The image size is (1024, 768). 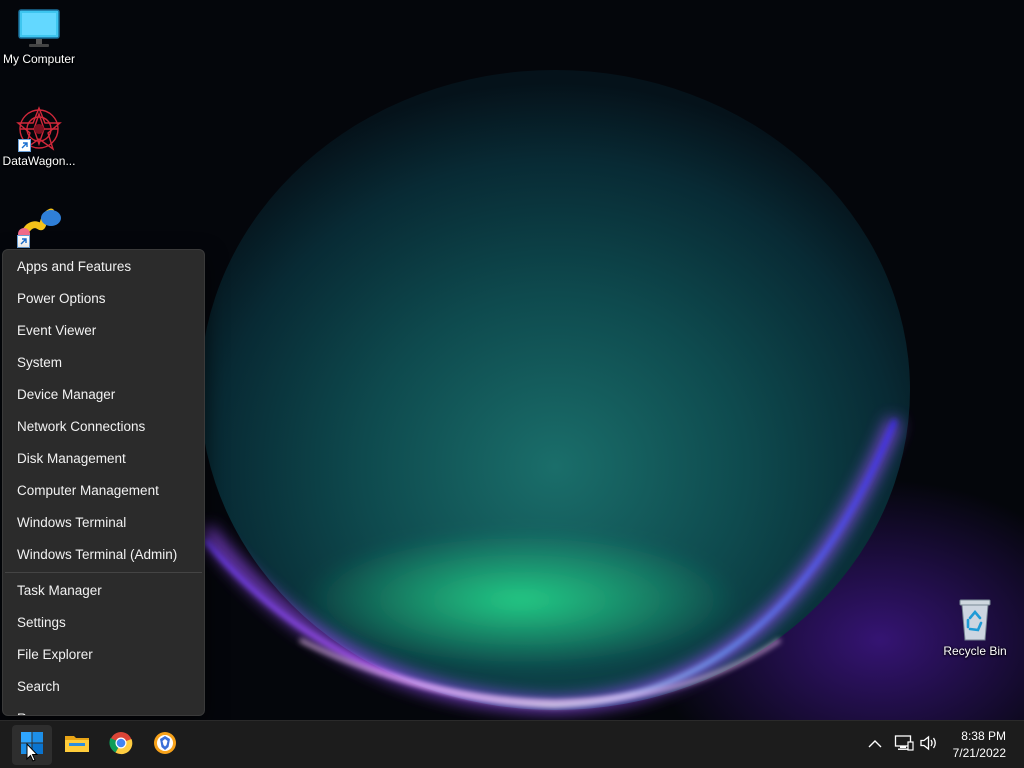 I want to click on recycle-bin-icon, so click(x=975, y=619).